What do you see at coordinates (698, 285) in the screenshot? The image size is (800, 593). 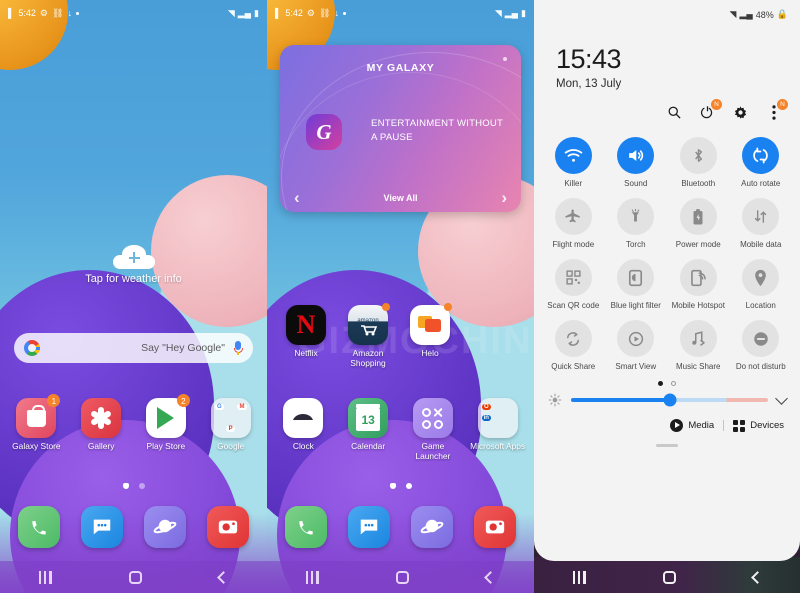 I see `toggle-mobile-hotspot: Mobile Hotspot` at bounding box center [698, 285].